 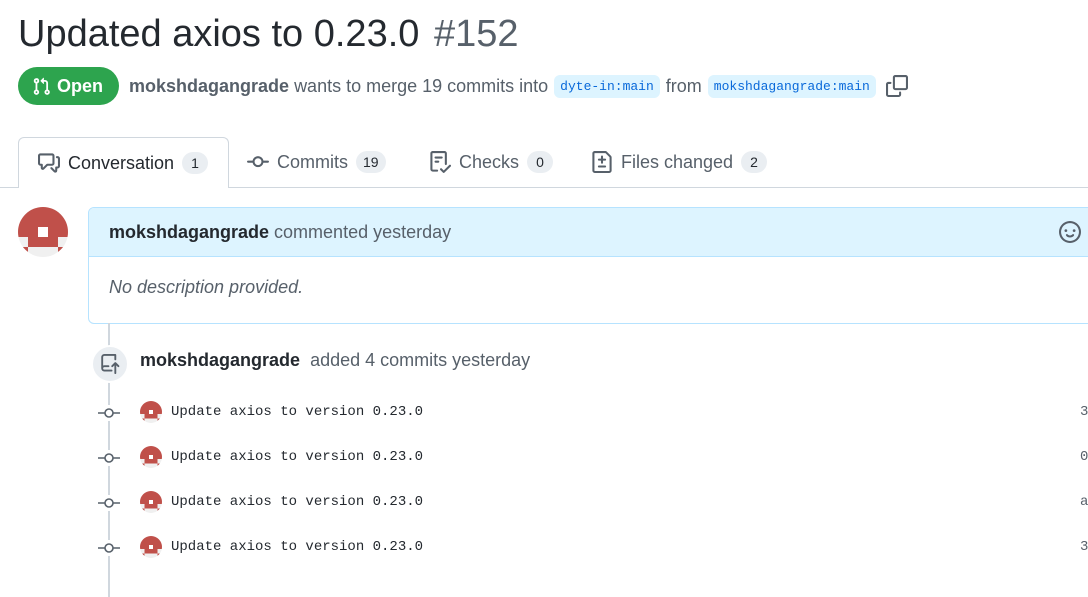 What do you see at coordinates (1084, 502) in the screenshot?
I see `commit-sha-link: a` at bounding box center [1084, 502].